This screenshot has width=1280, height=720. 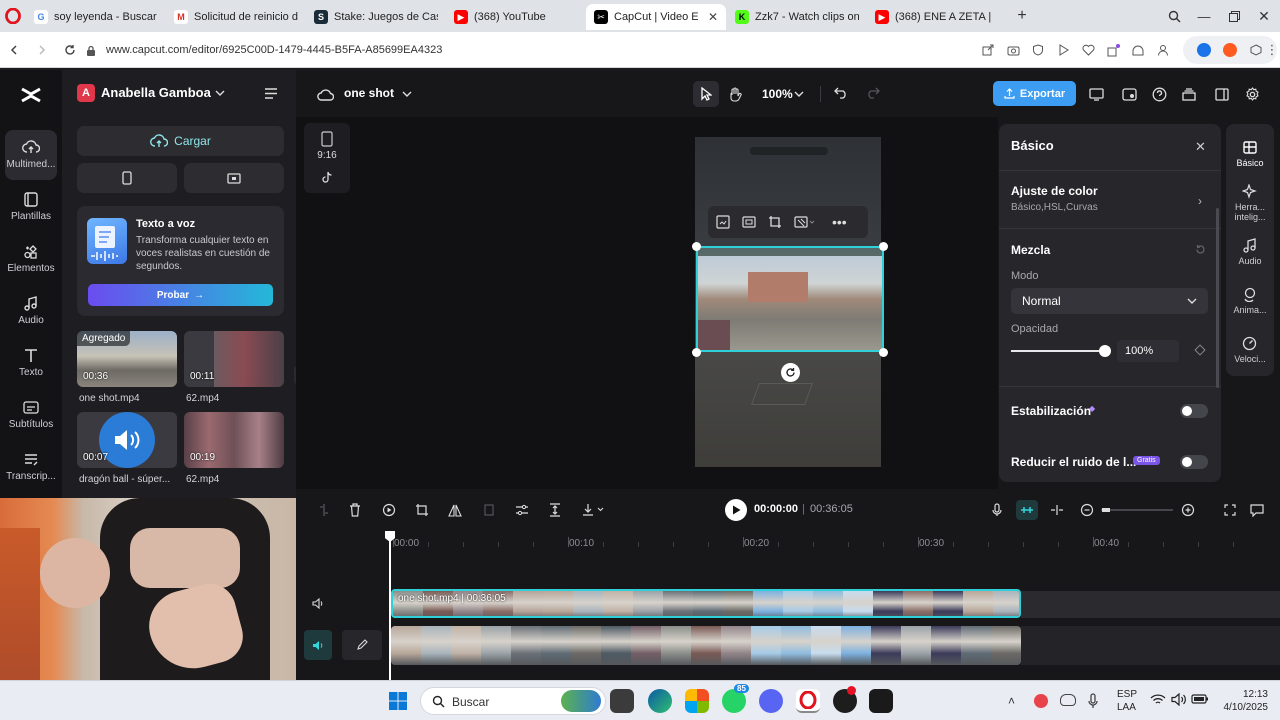 What do you see at coordinates (1194, 411) in the screenshot?
I see `stabilization-toggle` at bounding box center [1194, 411].